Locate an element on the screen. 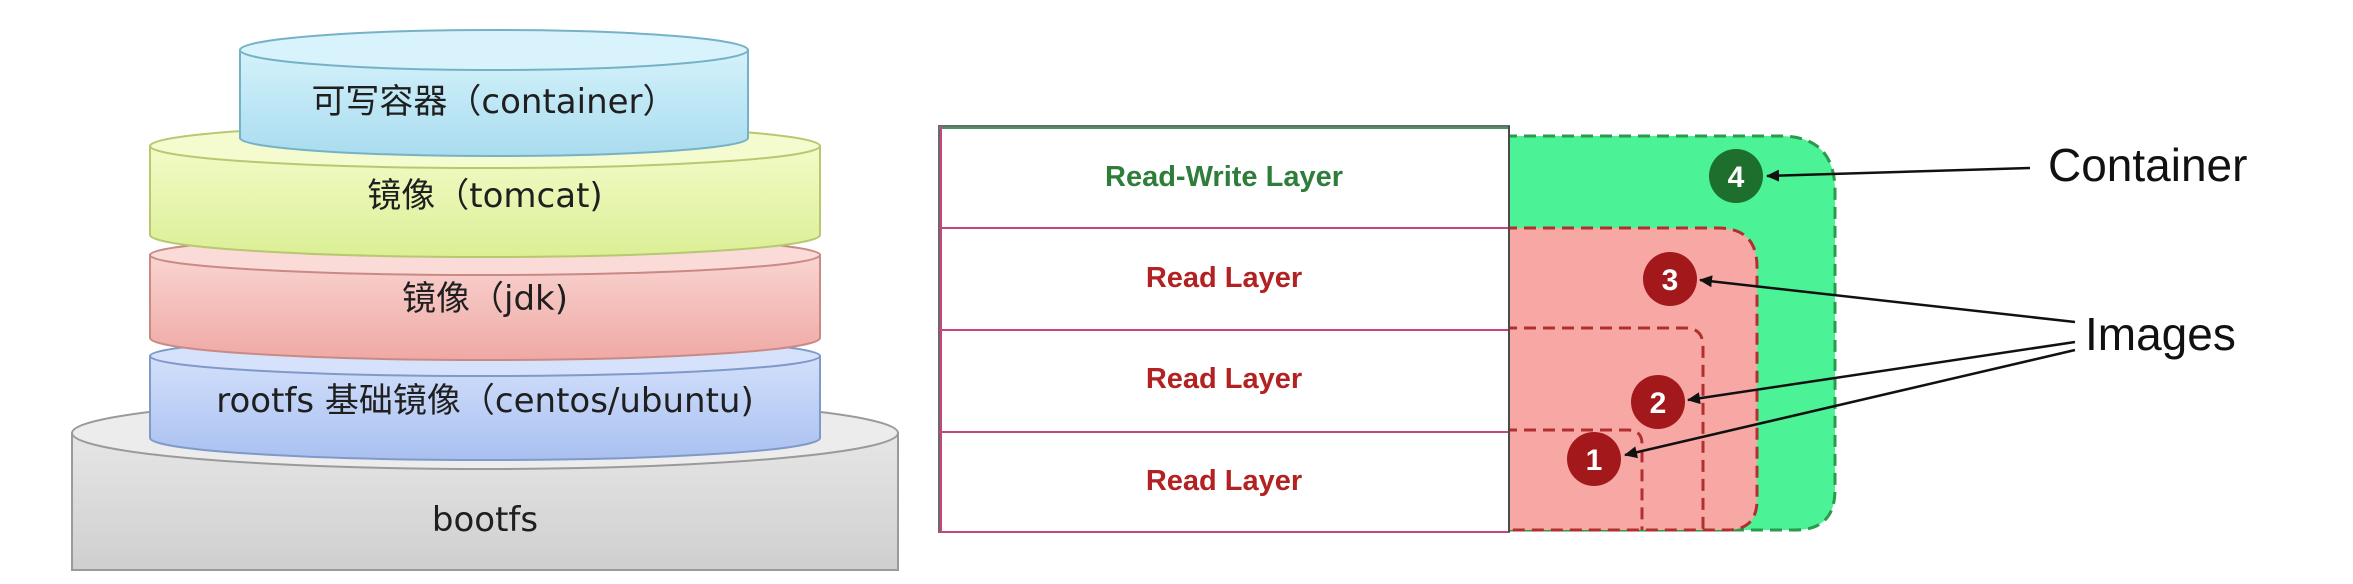  svg-text: 1 is located at coordinates (1594, 460).